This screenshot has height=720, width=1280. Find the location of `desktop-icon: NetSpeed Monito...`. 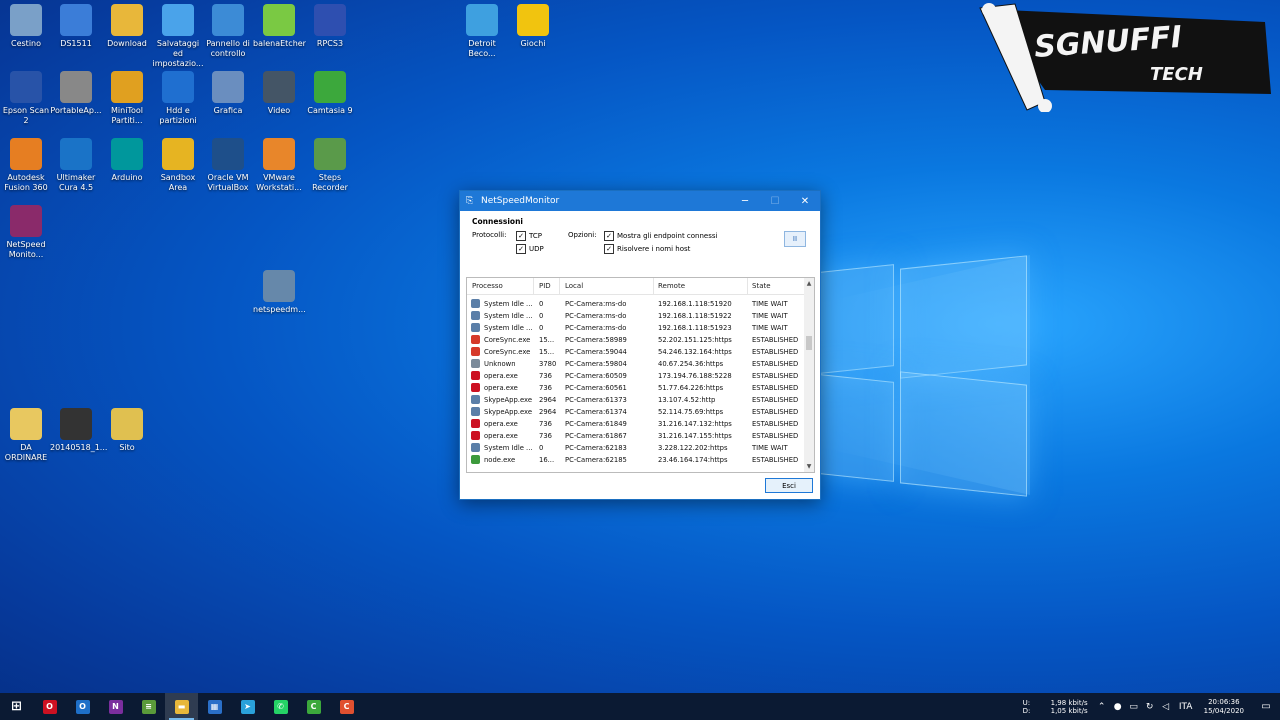

desktop-icon: NetSpeed Monito... is located at coordinates (26, 232).